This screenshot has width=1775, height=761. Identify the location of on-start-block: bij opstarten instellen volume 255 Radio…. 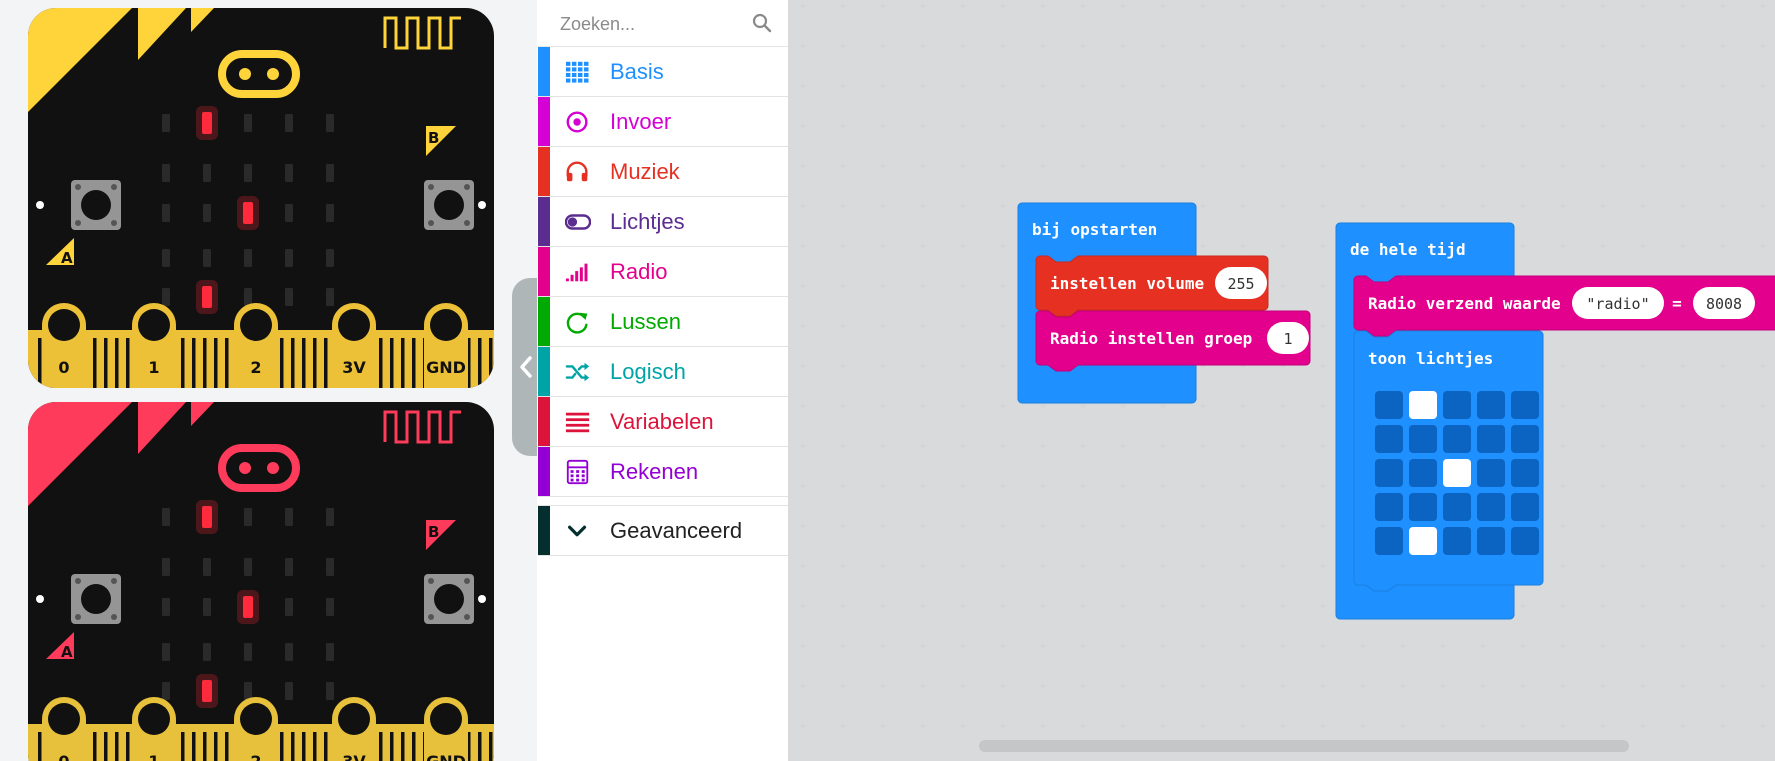
(1164, 303).